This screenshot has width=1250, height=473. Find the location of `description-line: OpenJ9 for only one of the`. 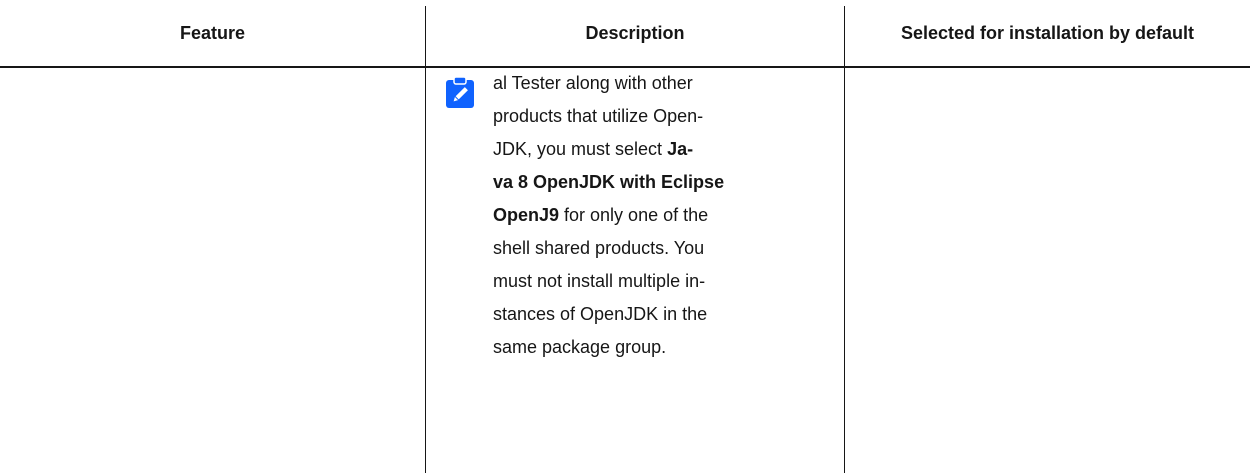

description-line: OpenJ9 for only one of the is located at coordinates (658, 215).